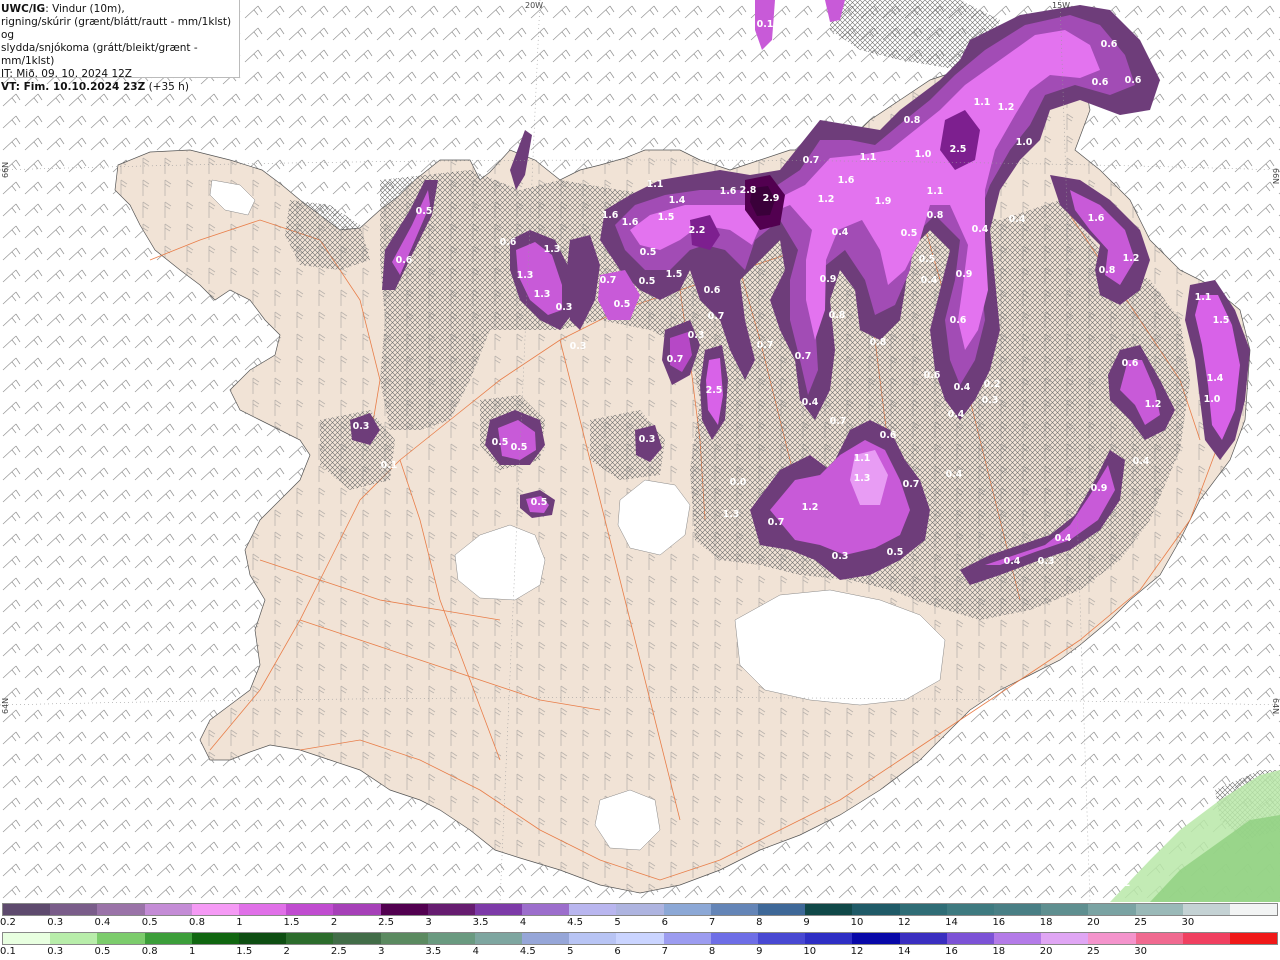 Image resolution: width=1280 pixels, height=960 pixels. What do you see at coordinates (55, 951) in the screenshot?
I see `scale-tick-label: 0.3` at bounding box center [55, 951].